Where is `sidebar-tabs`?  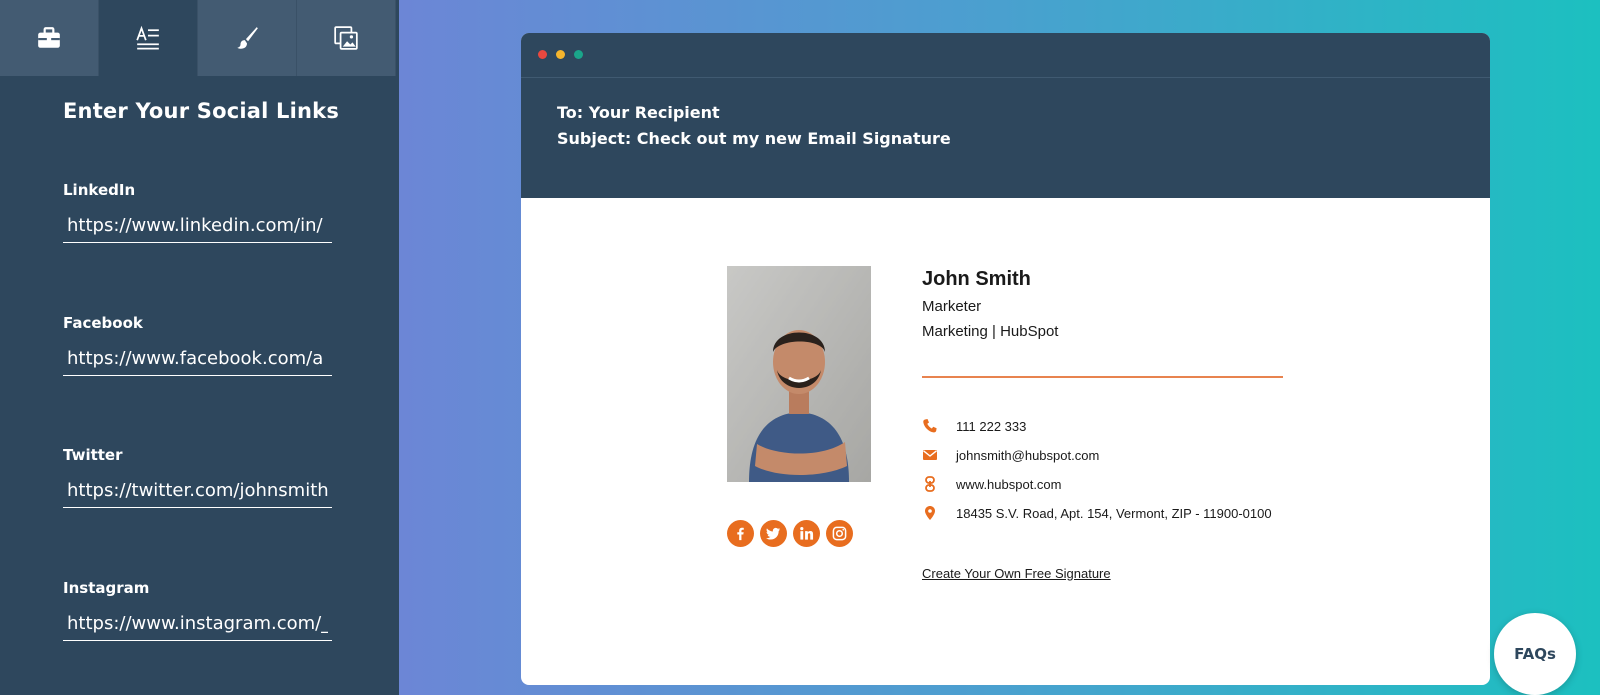 sidebar-tabs is located at coordinates (199, 38).